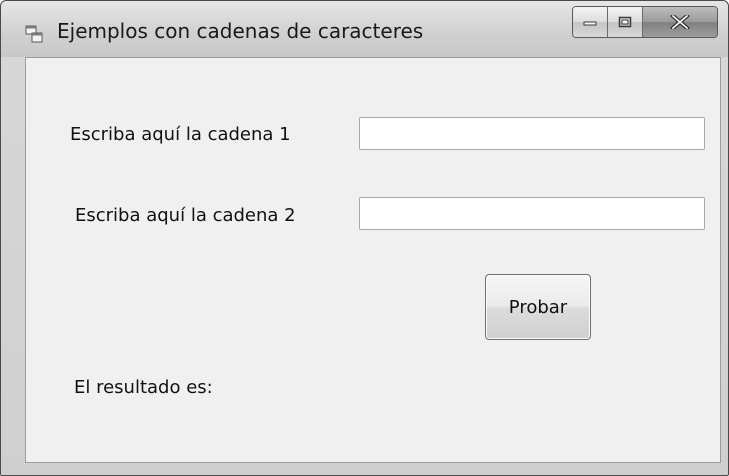 The height and width of the screenshot is (476, 729). I want to click on probar-button: Probar, so click(538, 307).